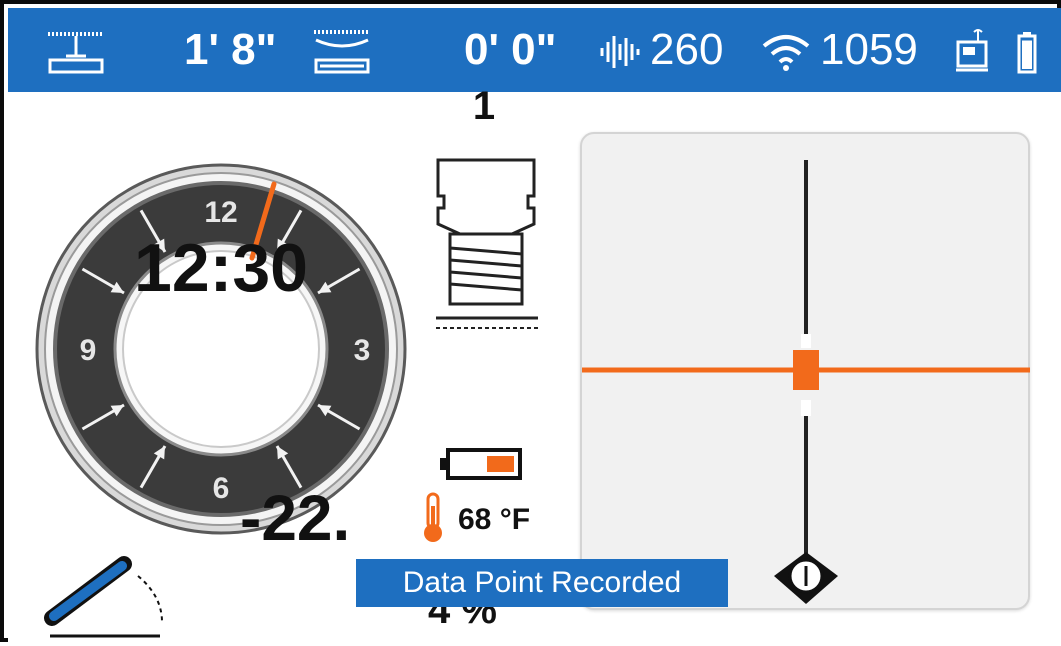 The image size is (1061, 646). I want to click on signal-icon, so click(620, 52).